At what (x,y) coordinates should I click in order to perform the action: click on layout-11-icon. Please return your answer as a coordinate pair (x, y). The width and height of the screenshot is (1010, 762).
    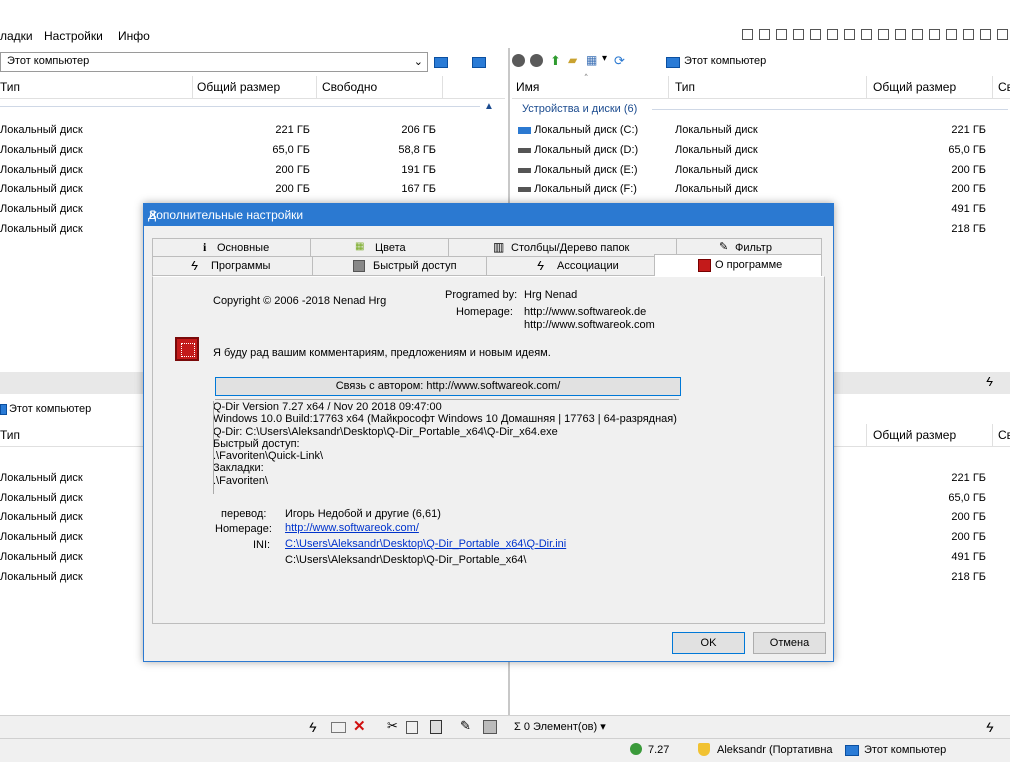
    Looking at the image, I should click on (917, 34).